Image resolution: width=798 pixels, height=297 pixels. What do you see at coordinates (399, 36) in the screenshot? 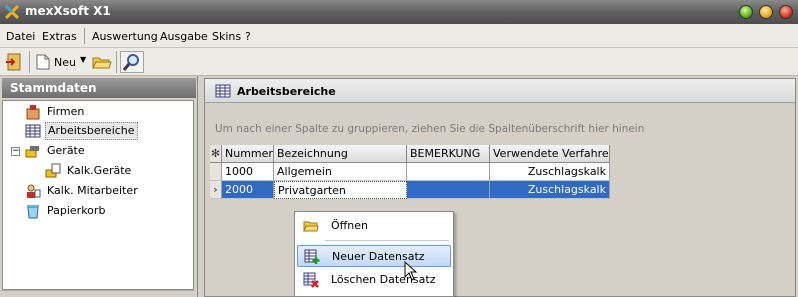
I see `menu-bar: Datei Extras Auswertung Ausgabe Skins ?` at bounding box center [399, 36].